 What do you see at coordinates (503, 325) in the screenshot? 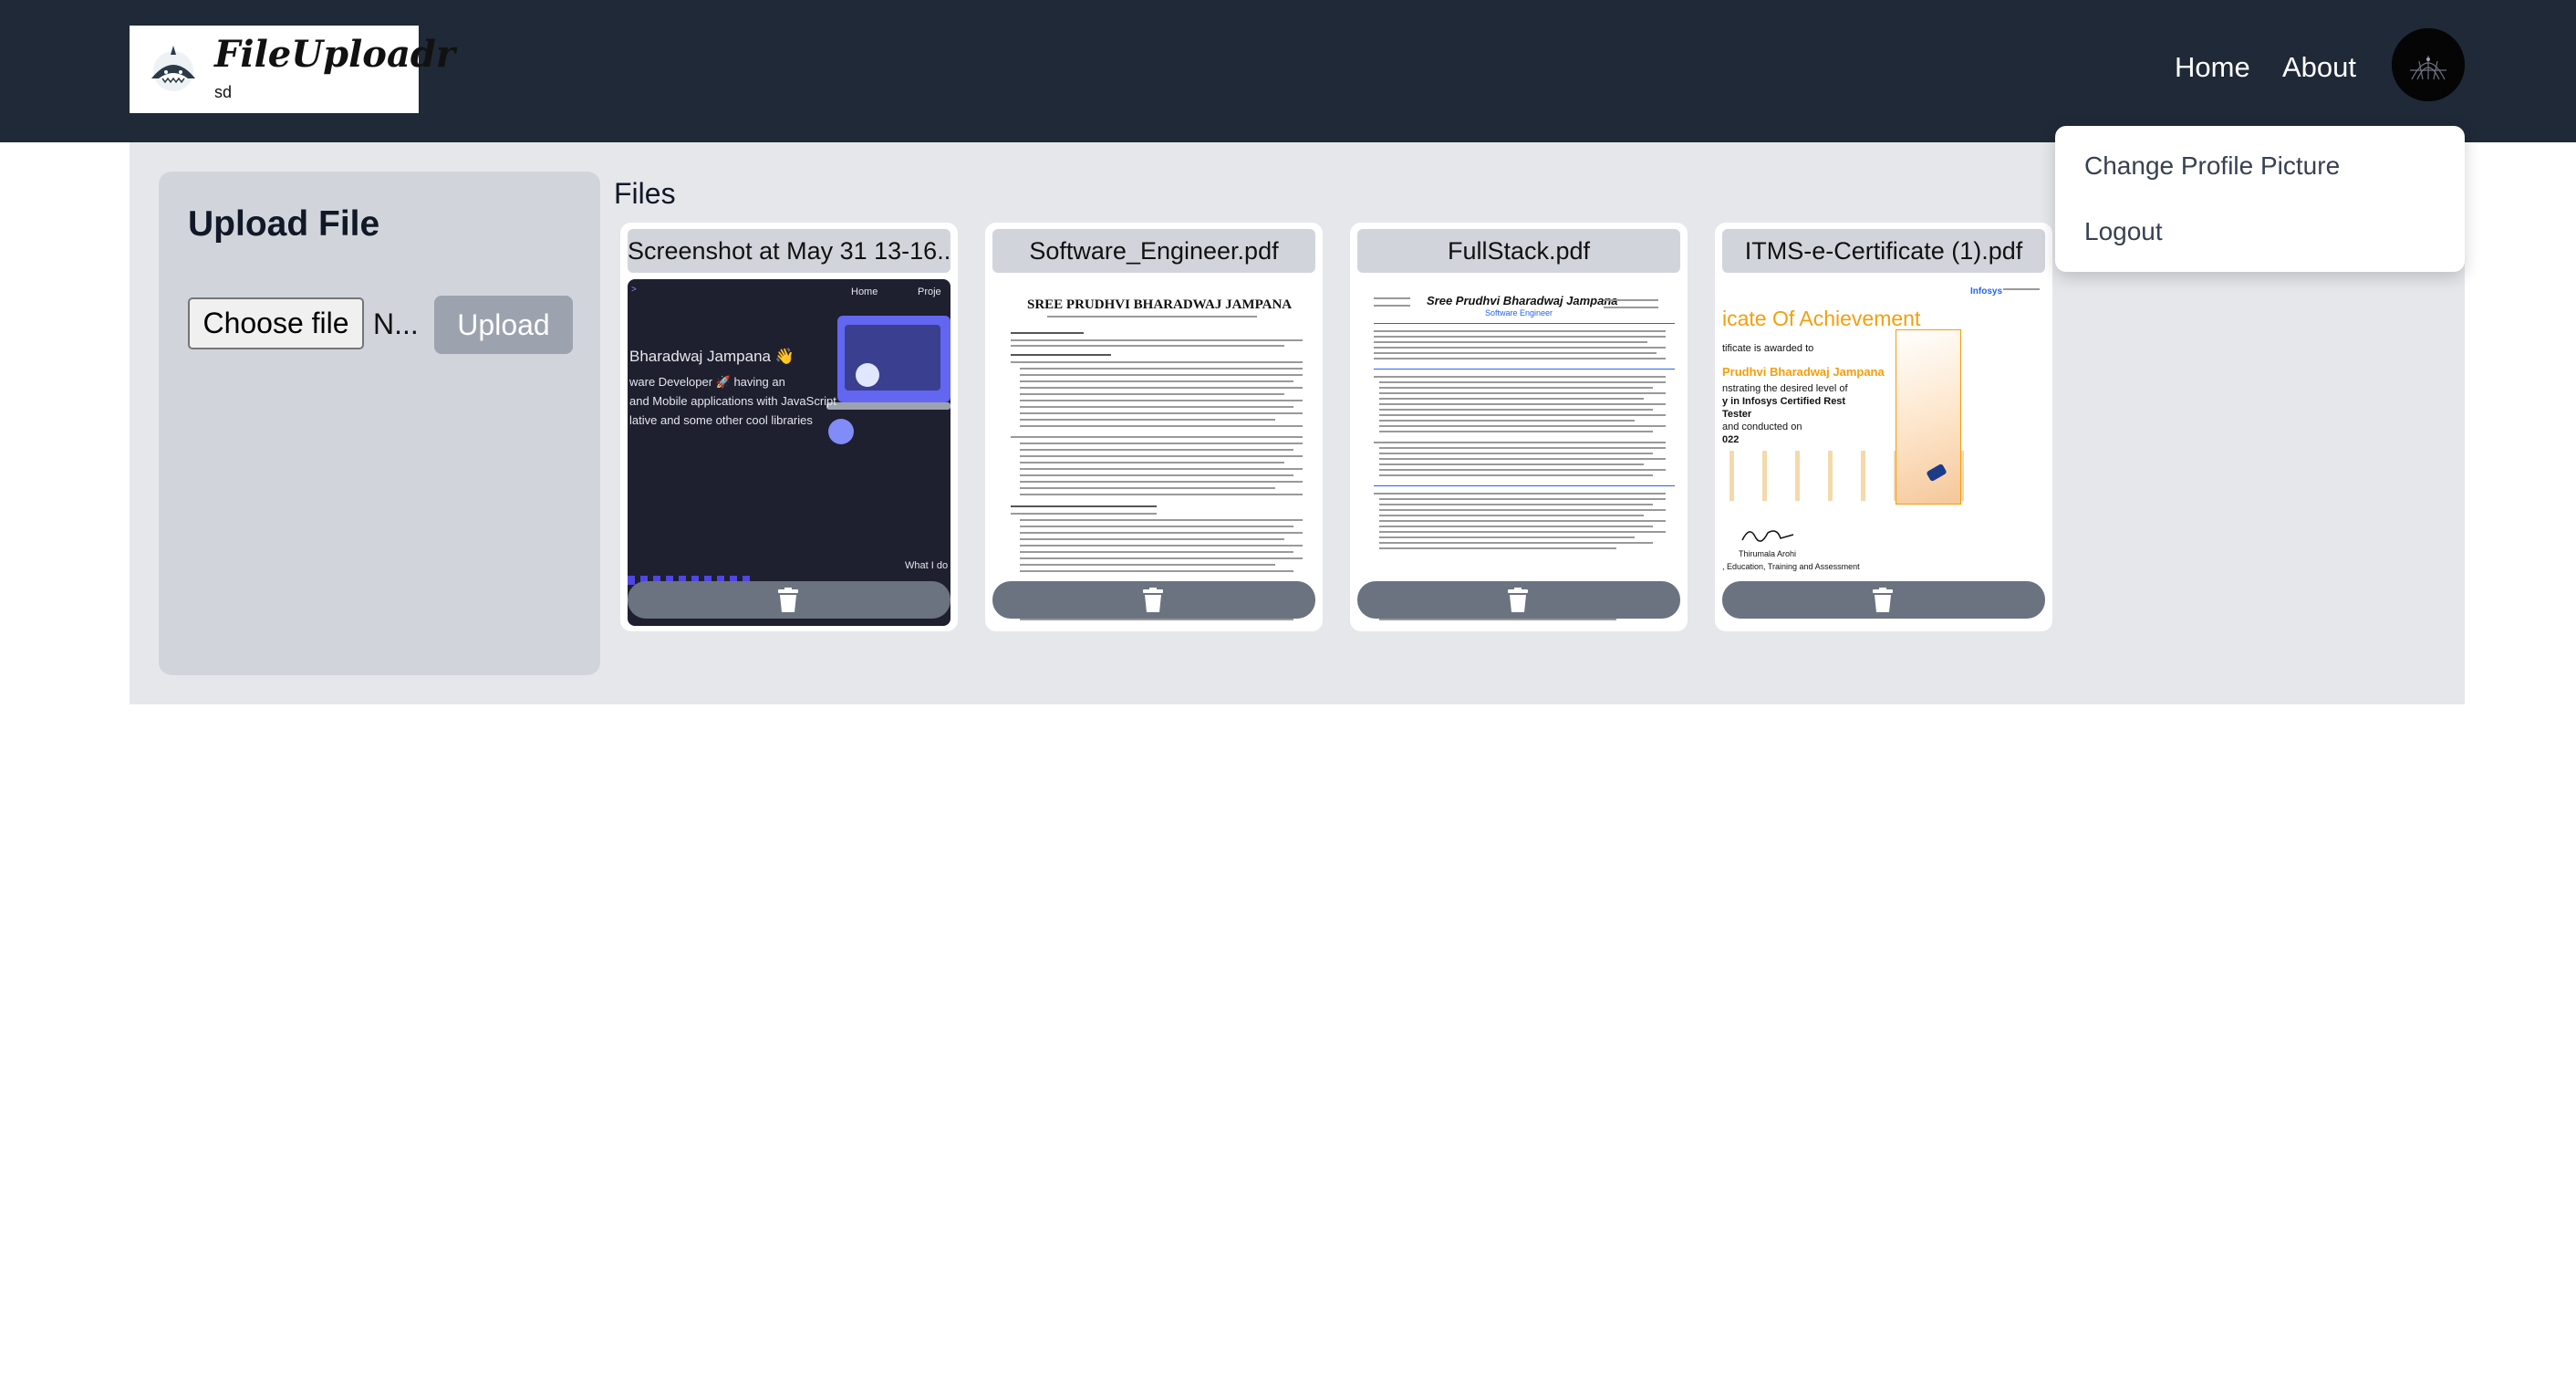
I see `upload-button: Upload` at bounding box center [503, 325].